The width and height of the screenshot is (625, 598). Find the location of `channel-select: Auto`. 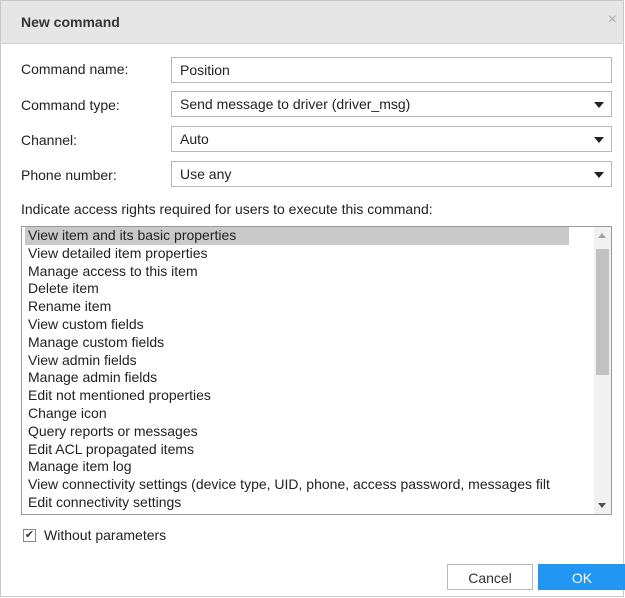

channel-select: Auto is located at coordinates (391, 139).